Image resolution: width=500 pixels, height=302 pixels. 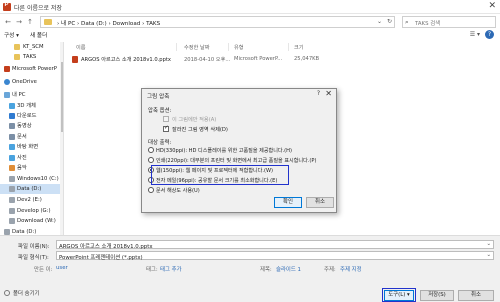 I want to click on target-output-label: 대상 출력:, so click(x=160, y=143).